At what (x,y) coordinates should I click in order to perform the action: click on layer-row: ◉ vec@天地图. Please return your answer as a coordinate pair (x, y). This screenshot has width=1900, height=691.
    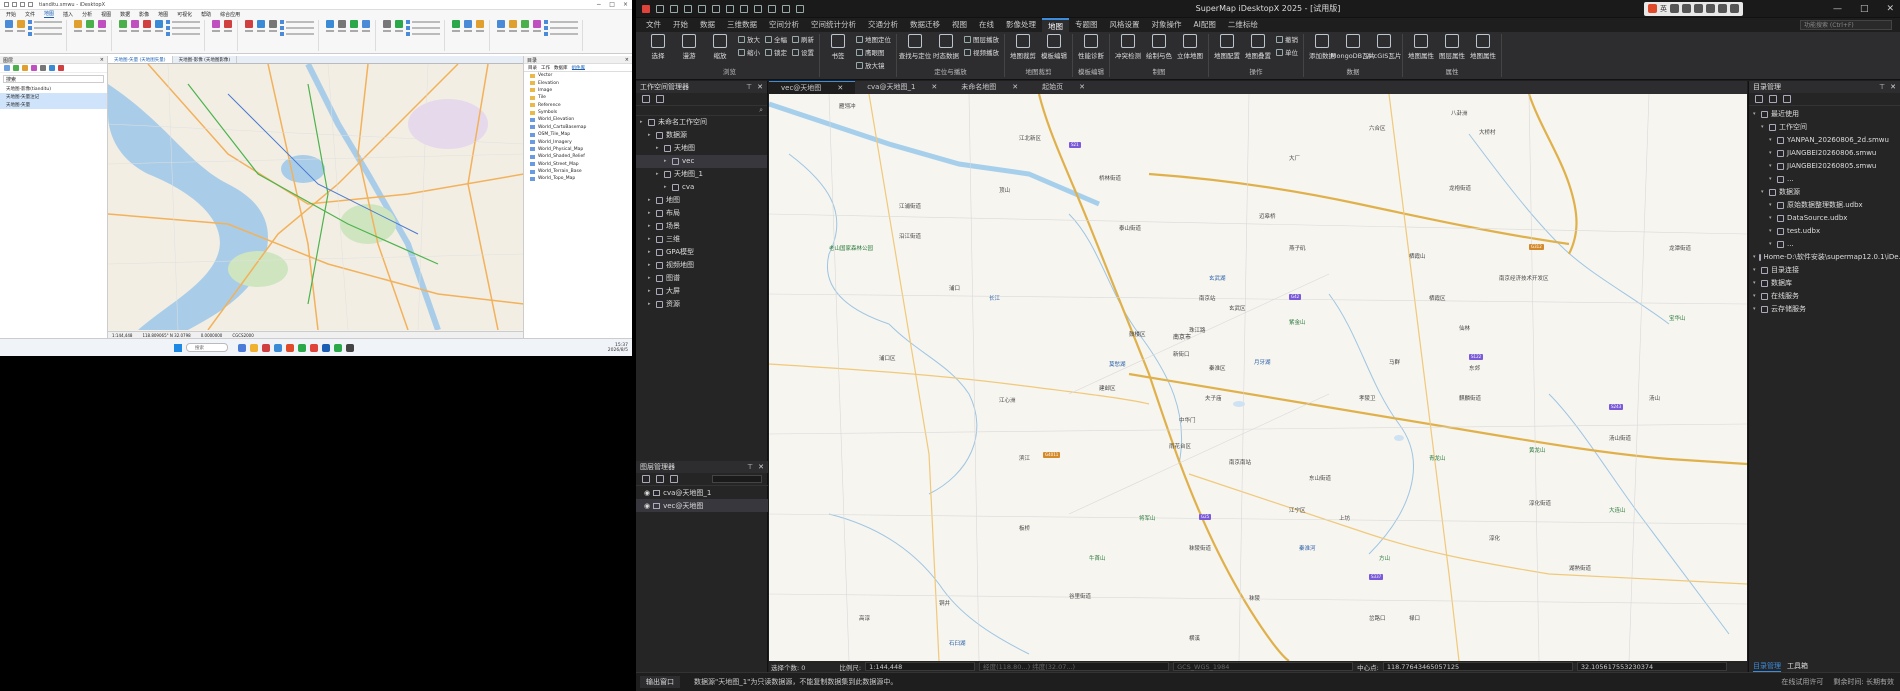
    Looking at the image, I should click on (702, 505).